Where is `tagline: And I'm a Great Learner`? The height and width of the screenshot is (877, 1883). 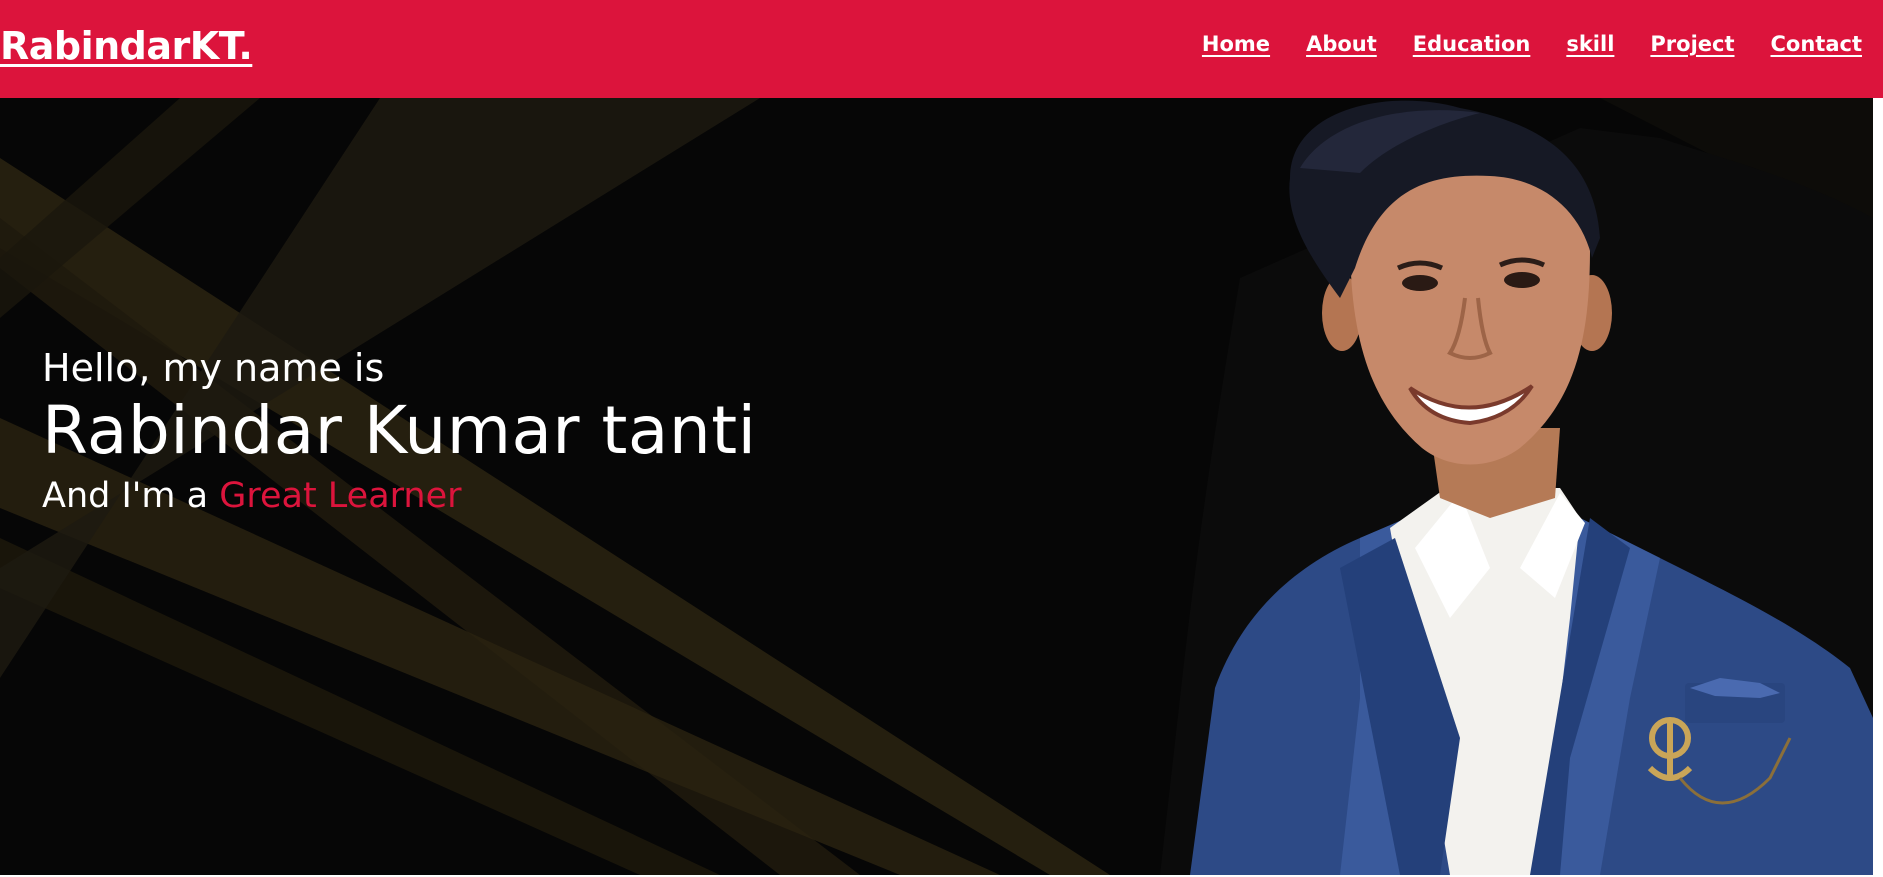 tagline: And I'm a Great Learner is located at coordinates (399, 496).